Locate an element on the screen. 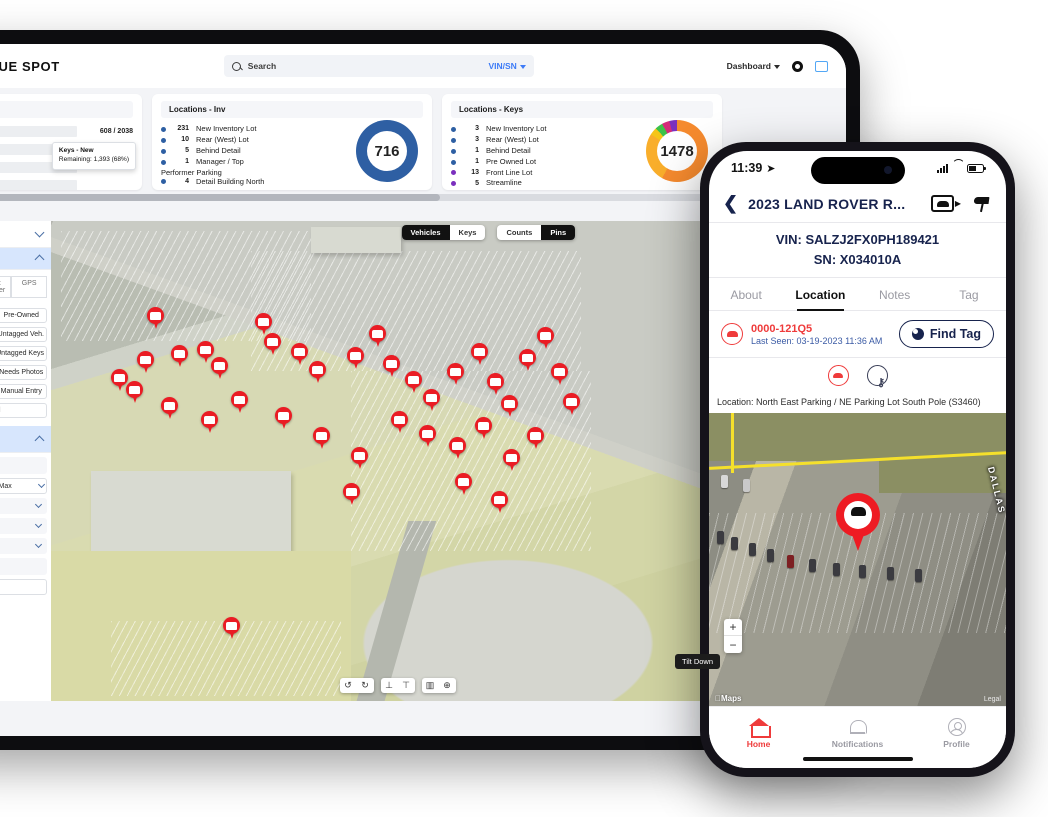  back-chevron-icon: ❮ is located at coordinates (730, 203).